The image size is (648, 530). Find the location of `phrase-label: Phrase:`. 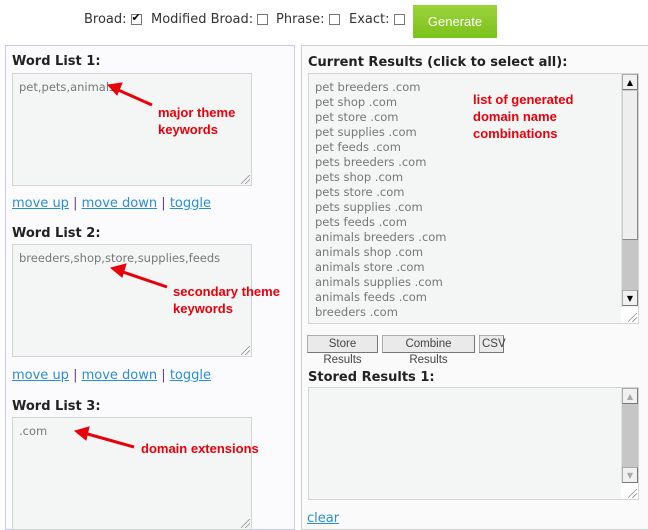

phrase-label: Phrase: is located at coordinates (300, 19).